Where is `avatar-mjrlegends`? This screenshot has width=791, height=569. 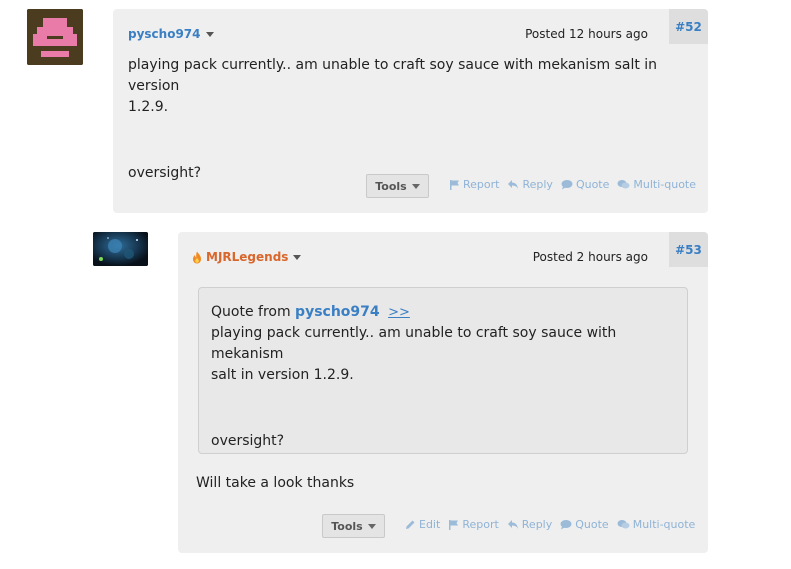
avatar-mjrlegends is located at coordinates (120, 249).